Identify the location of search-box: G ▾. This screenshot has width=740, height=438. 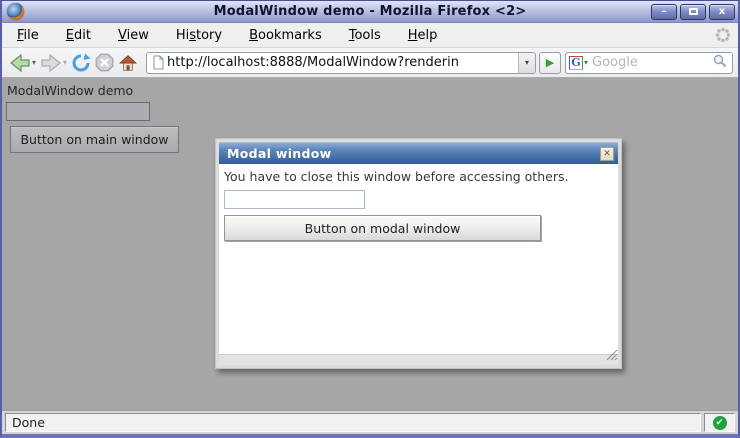
(649, 62).